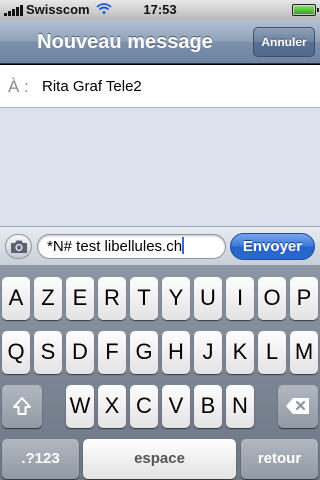 The image size is (320, 480). I want to click on key-v: V, so click(176, 406).